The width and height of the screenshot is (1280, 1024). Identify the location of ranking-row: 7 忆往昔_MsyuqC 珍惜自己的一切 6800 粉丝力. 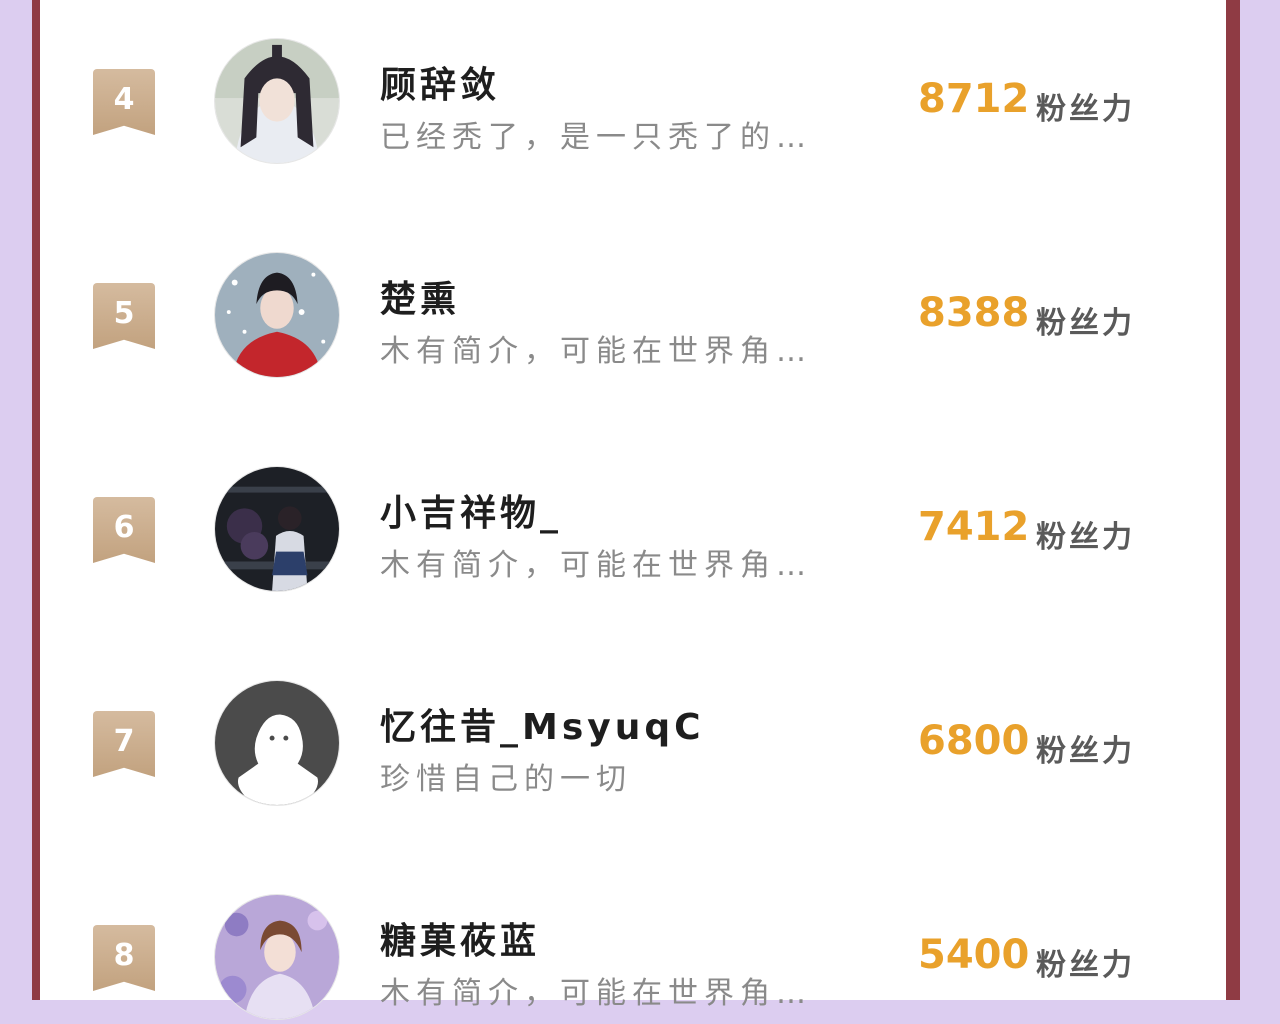
(633, 745).